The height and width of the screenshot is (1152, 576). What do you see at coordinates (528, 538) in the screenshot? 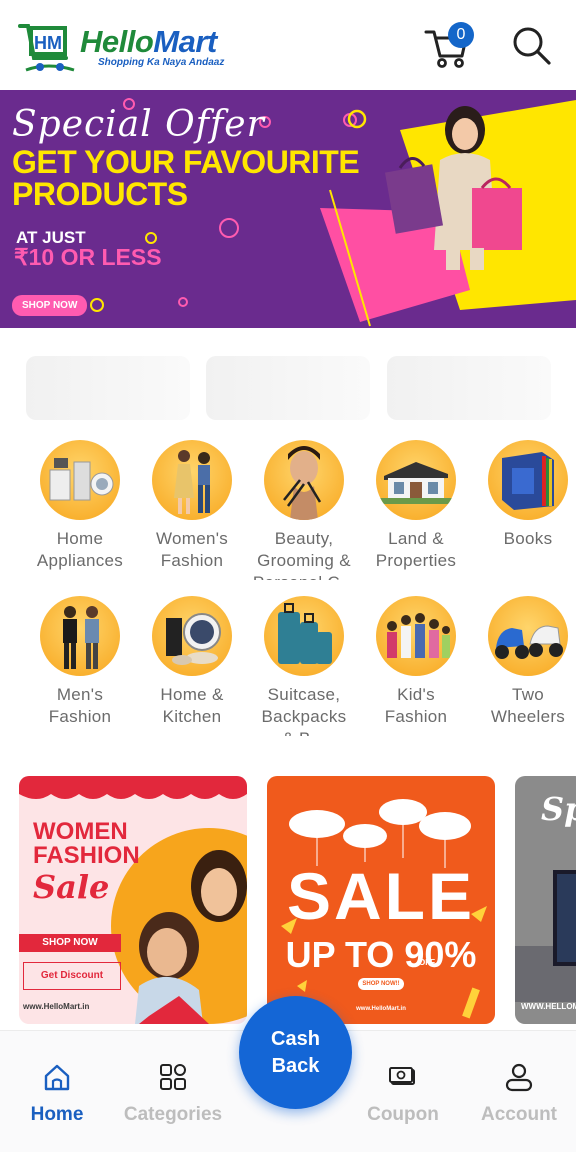
I see `category-label-line: Books` at bounding box center [528, 538].